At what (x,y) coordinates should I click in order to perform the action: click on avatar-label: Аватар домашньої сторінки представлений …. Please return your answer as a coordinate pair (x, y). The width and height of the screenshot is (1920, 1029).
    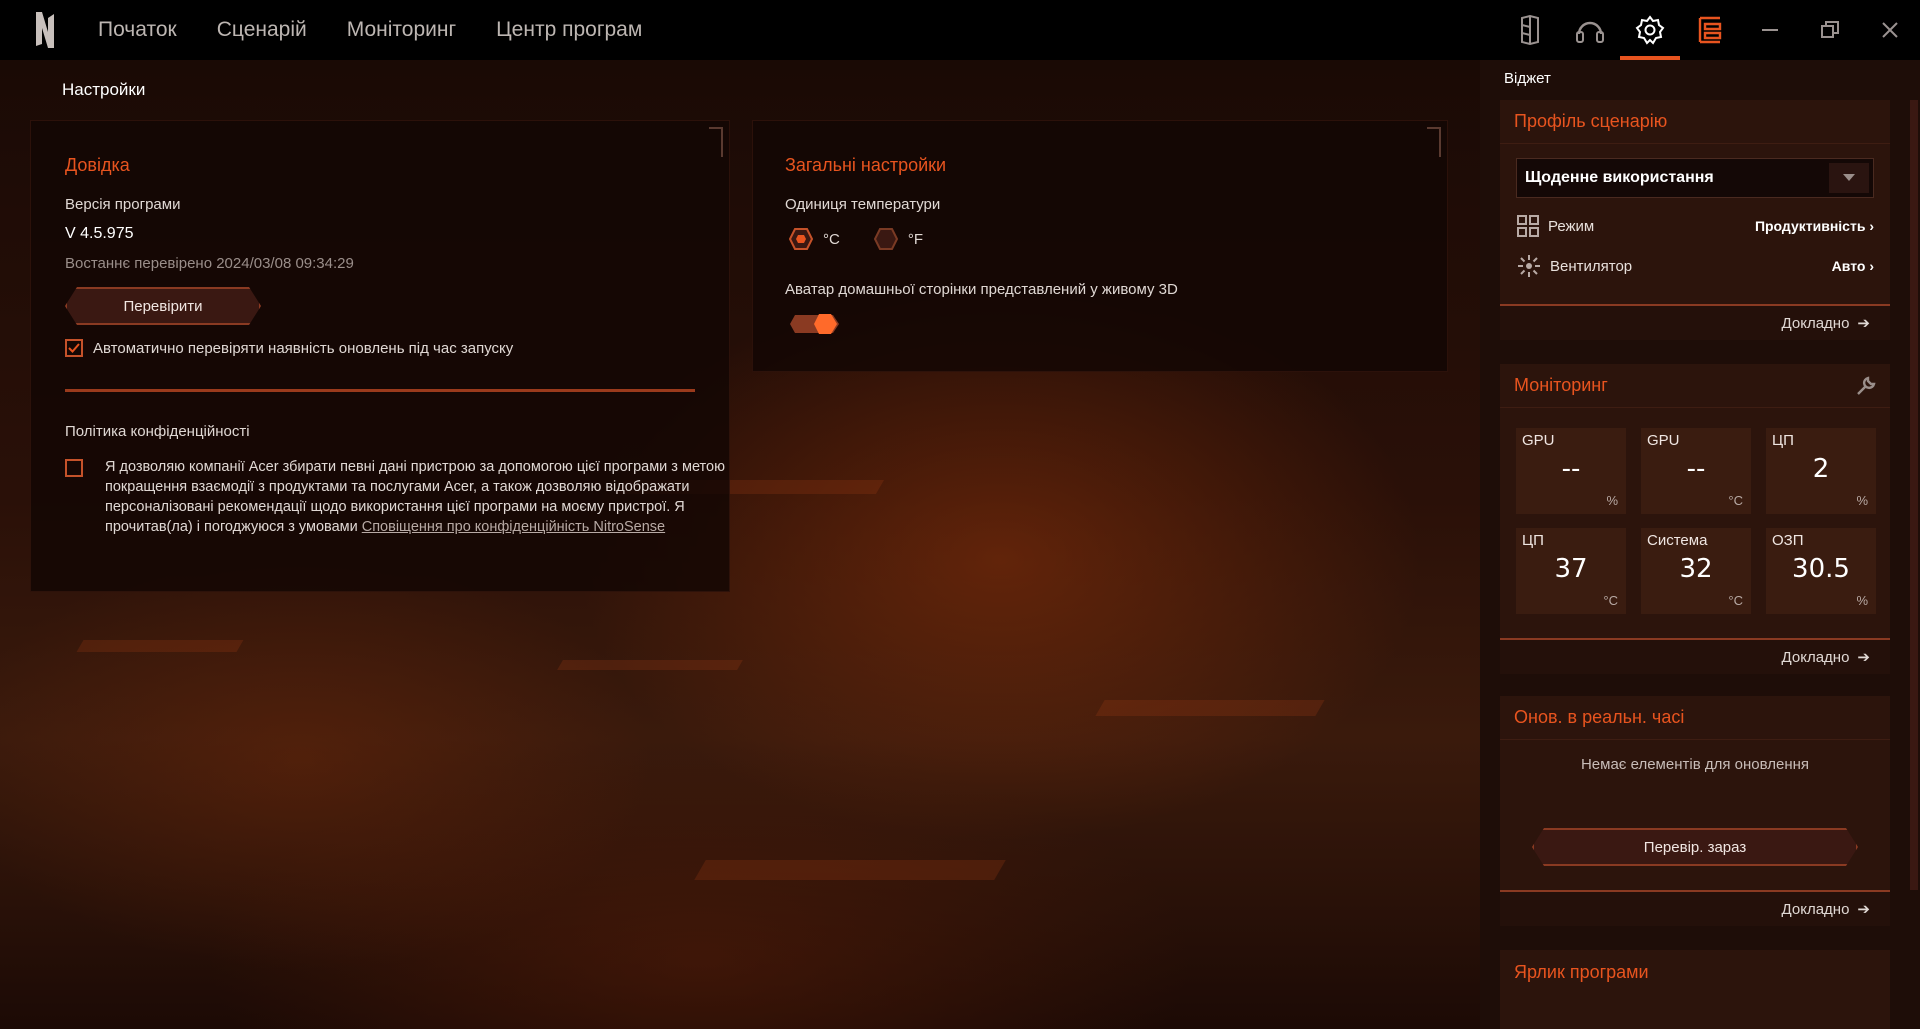
    Looking at the image, I should click on (981, 289).